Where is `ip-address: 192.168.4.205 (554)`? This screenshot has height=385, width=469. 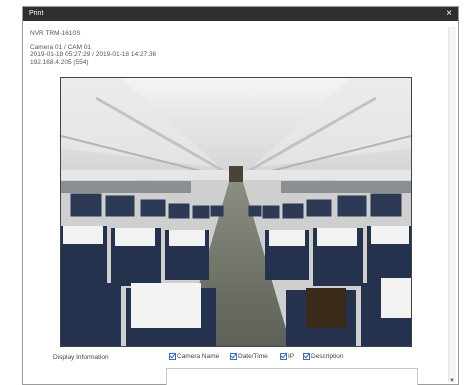 ip-address: 192.168.4.205 (554) is located at coordinates (59, 62).